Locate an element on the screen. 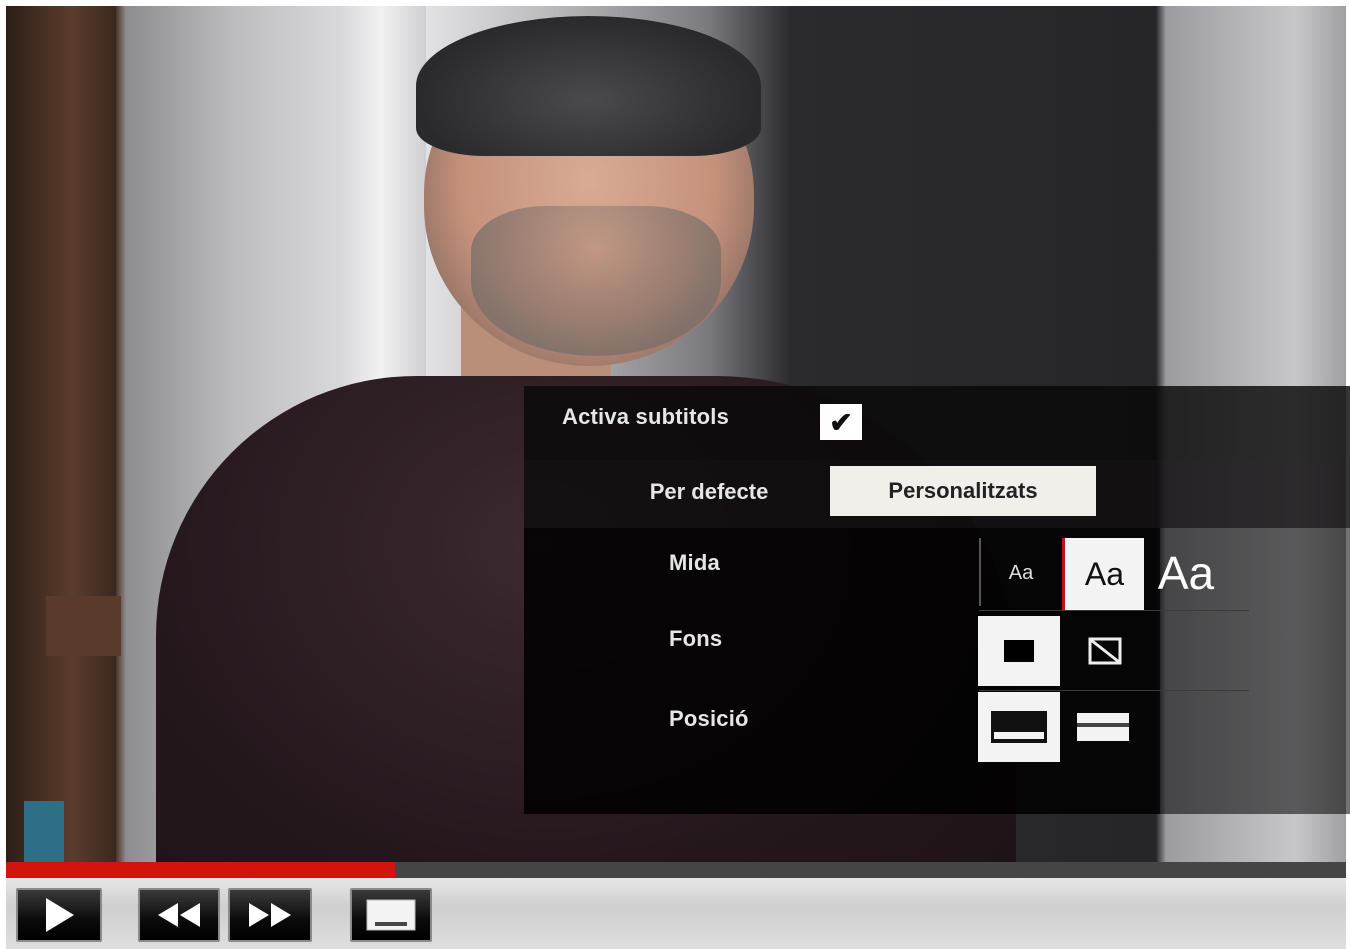 The height and width of the screenshot is (949, 1350). background-none-icon is located at coordinates (1105, 651).